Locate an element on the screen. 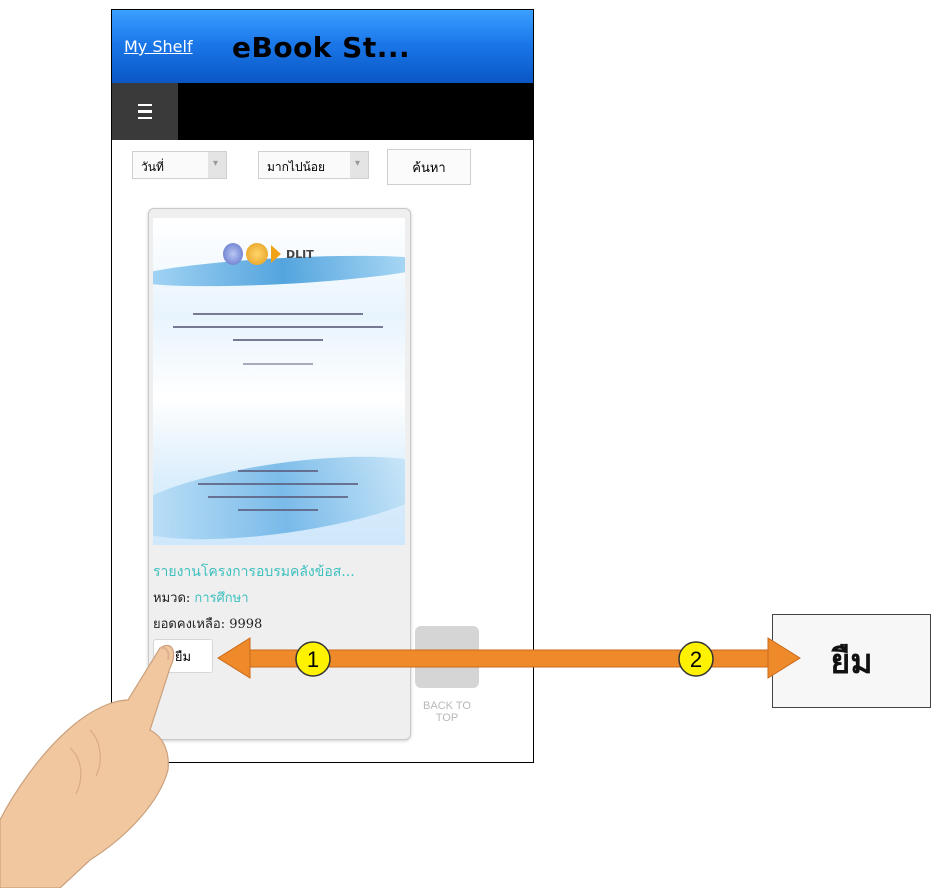 Image resolution: width=931 pixels, height=888 pixels. svg-text: 1 is located at coordinates (313, 659).